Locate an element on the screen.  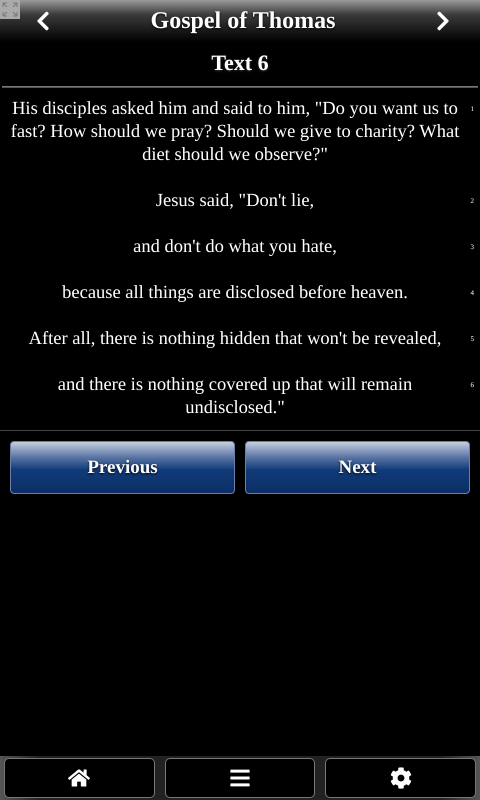
next-button: Next is located at coordinates (357, 467).